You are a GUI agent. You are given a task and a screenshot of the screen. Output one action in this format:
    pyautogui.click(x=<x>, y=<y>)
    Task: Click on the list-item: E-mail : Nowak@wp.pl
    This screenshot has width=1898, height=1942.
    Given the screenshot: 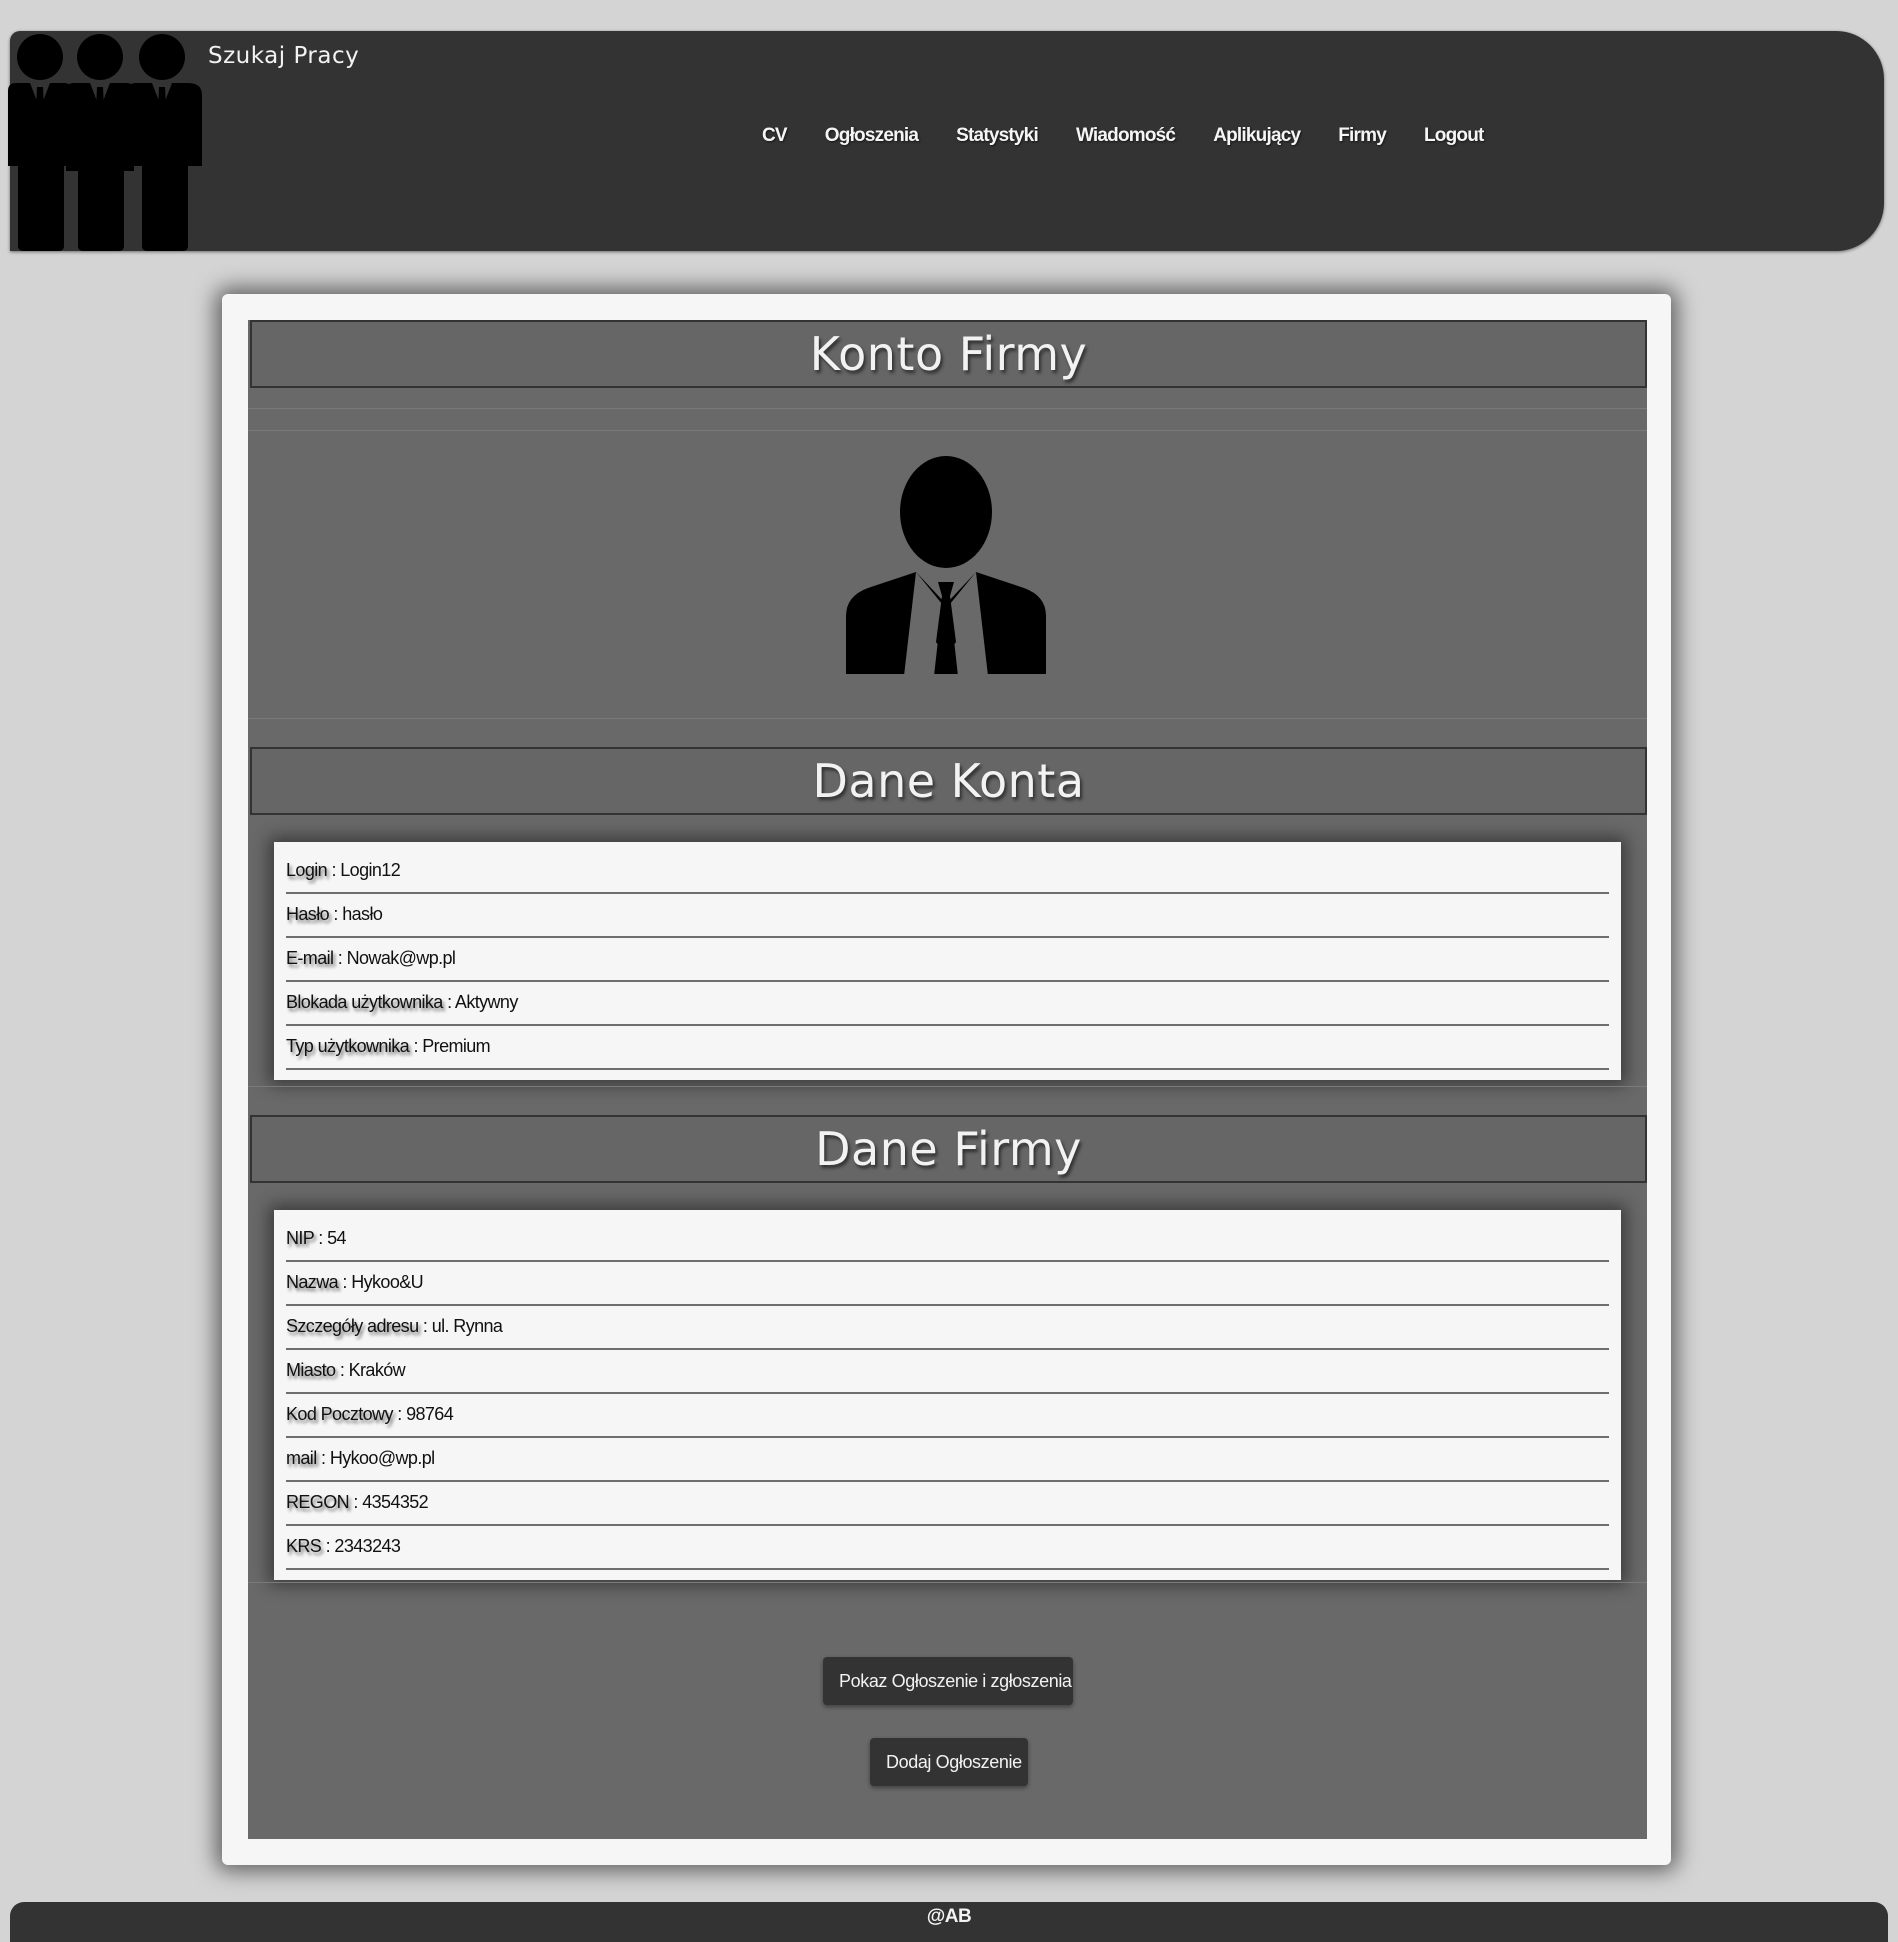 What is the action you would take?
    pyautogui.click(x=947, y=960)
    